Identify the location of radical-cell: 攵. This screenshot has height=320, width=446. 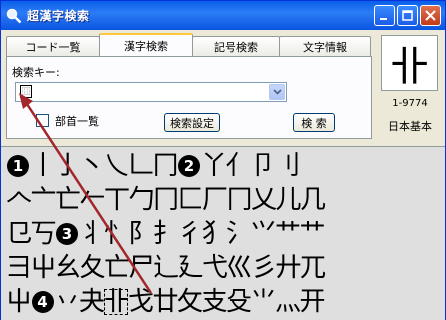
(190, 302).